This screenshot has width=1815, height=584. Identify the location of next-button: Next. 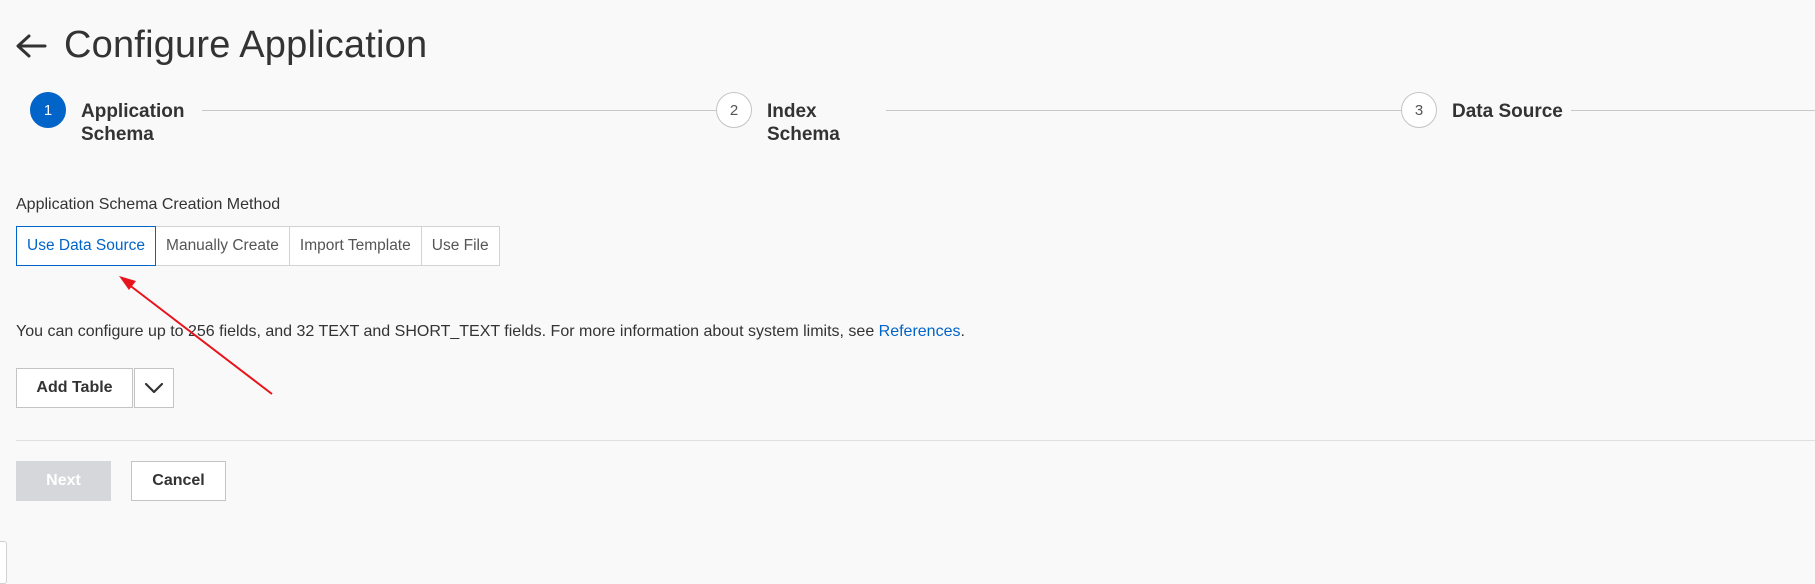
(63, 481).